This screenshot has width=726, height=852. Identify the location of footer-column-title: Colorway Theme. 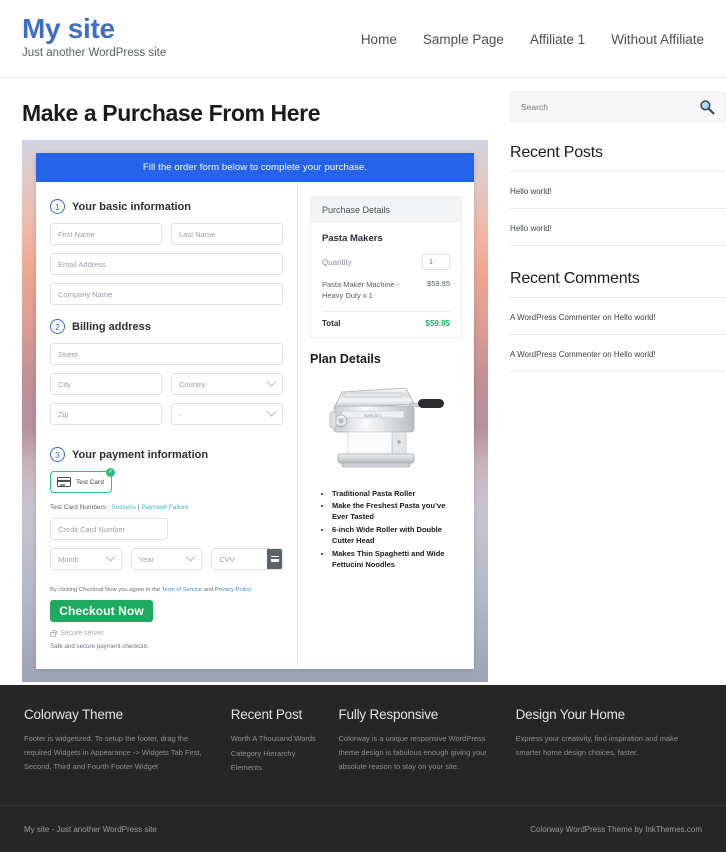
(73, 714).